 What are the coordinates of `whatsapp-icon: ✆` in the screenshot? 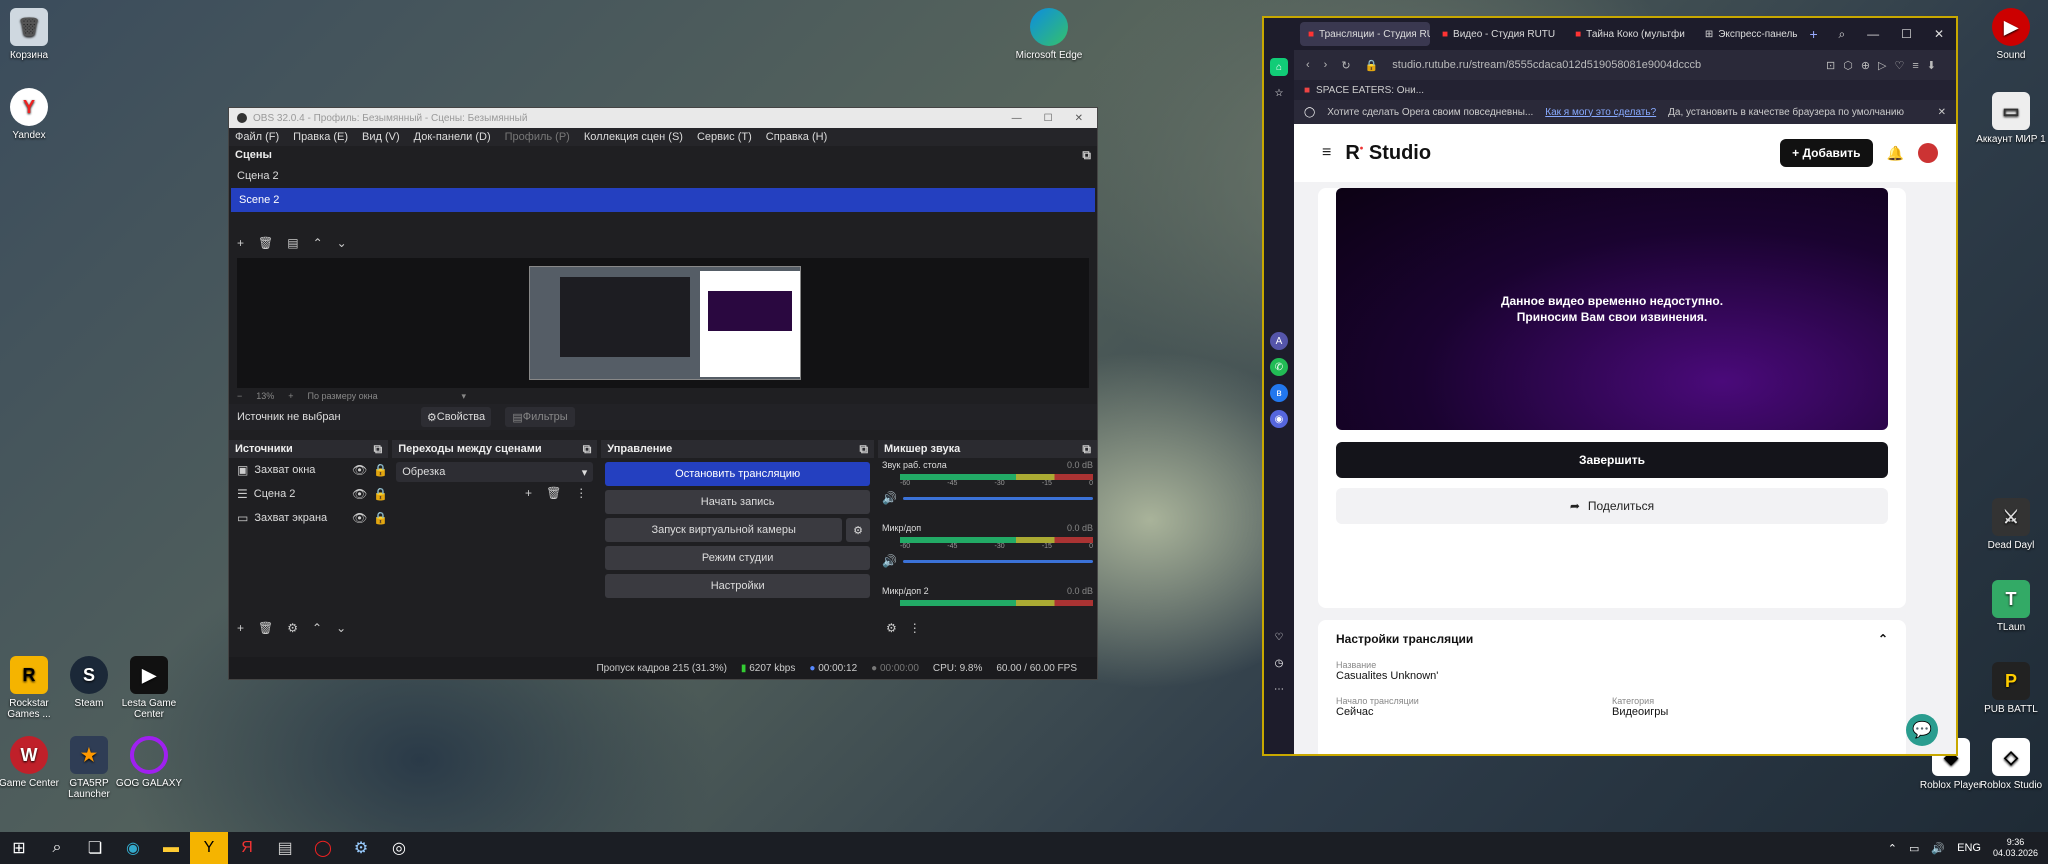 It's located at (1279, 367).